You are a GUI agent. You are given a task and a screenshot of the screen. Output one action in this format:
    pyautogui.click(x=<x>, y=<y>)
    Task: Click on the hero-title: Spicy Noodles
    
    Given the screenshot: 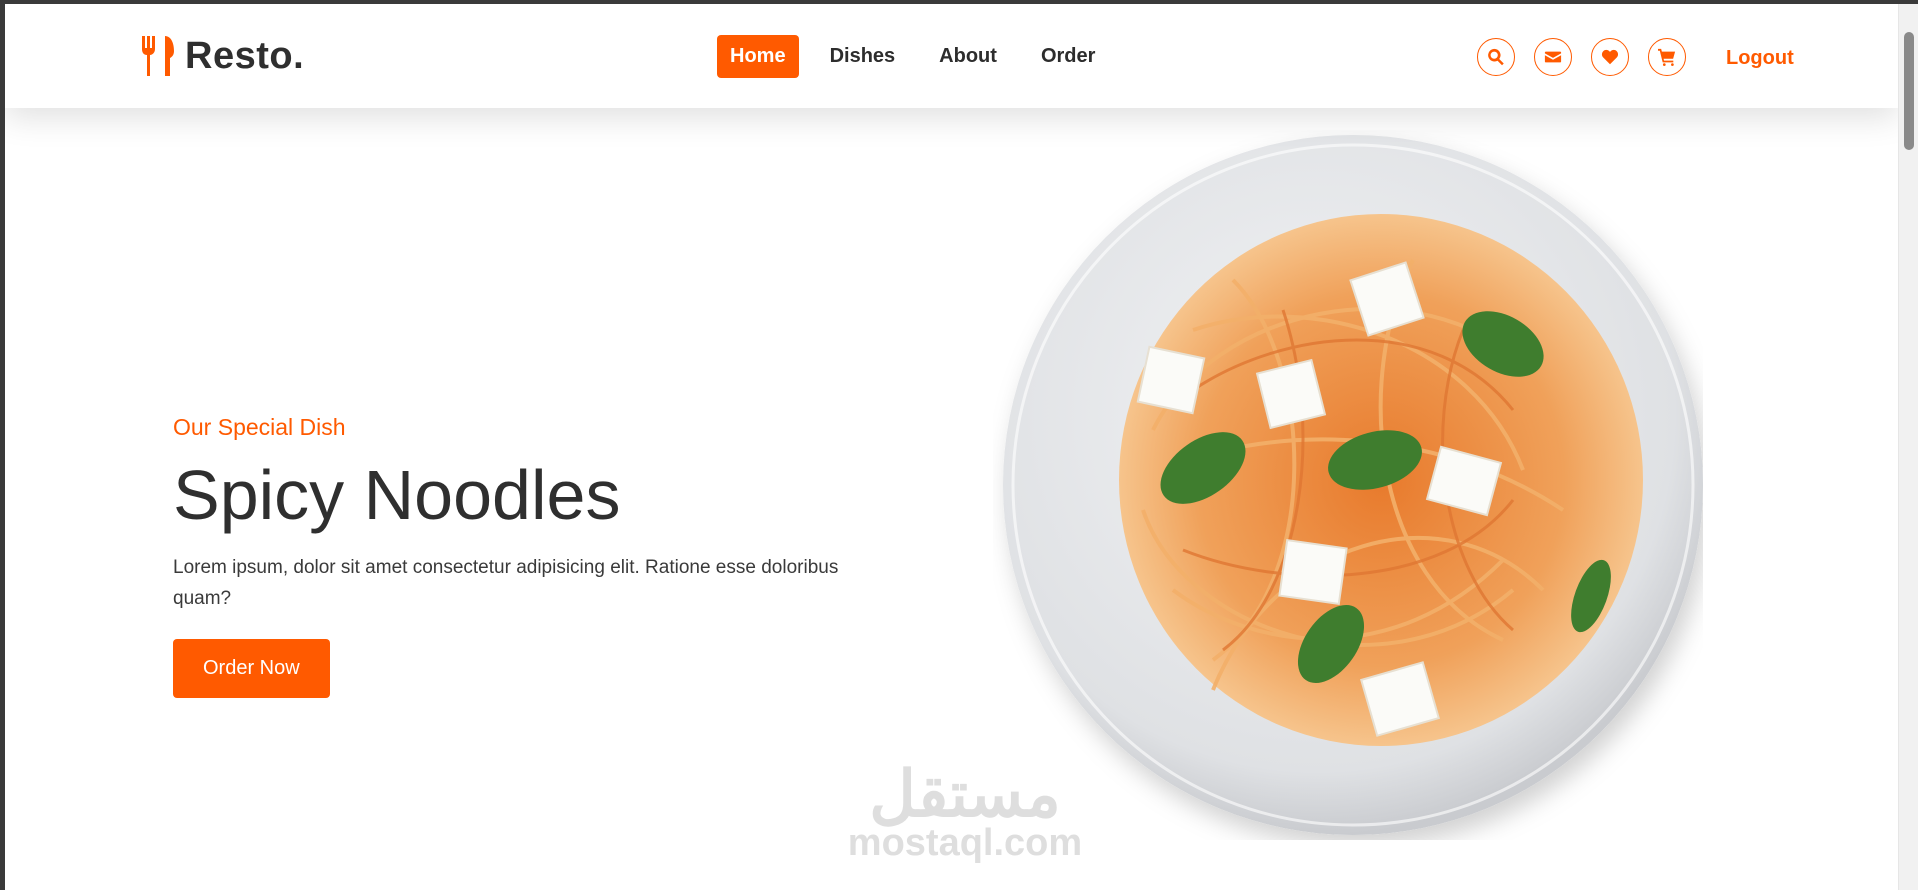 What is the action you would take?
    pyautogui.click(x=397, y=495)
    